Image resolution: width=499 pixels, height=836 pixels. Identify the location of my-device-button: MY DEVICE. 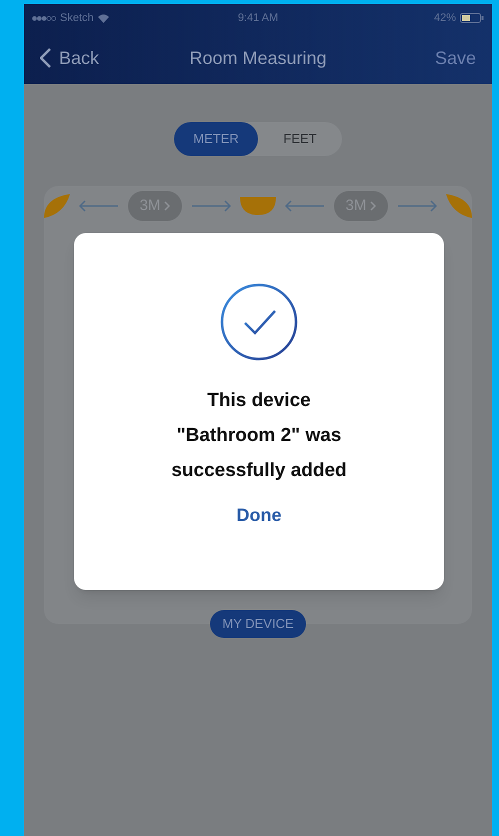
(258, 624).